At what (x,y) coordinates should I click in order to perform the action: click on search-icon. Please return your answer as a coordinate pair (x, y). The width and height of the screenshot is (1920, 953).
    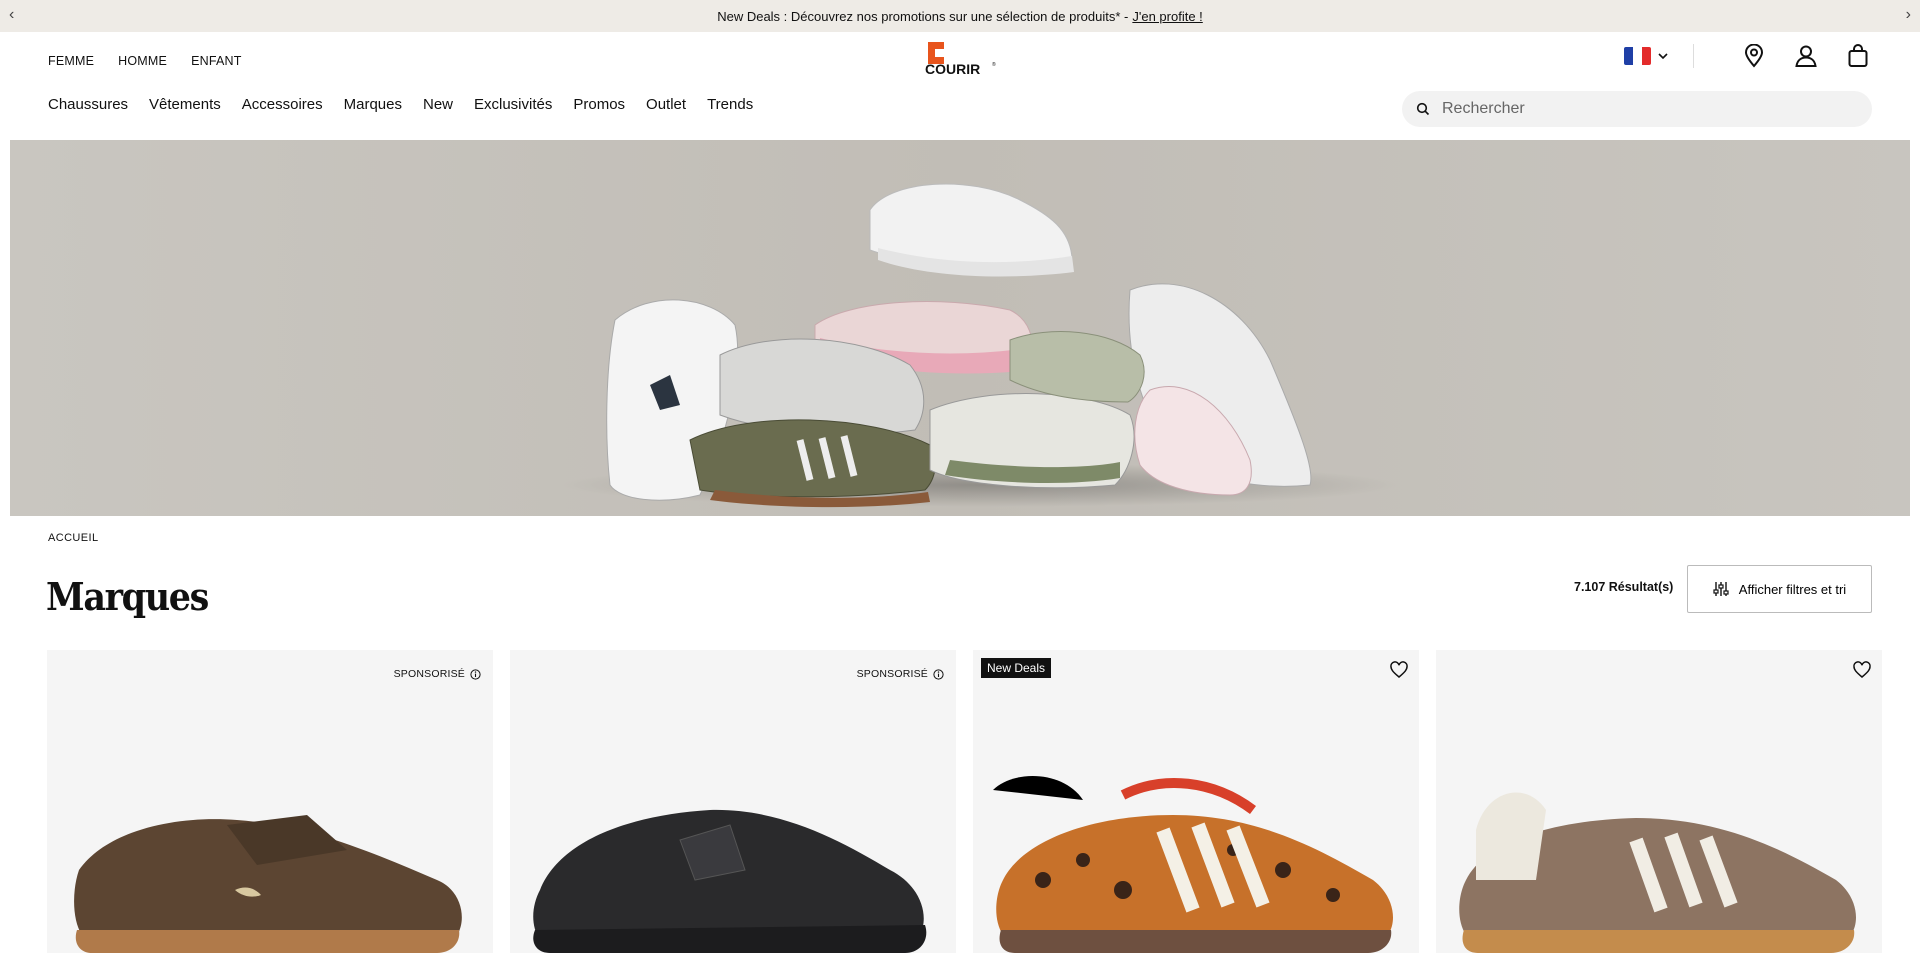
    Looking at the image, I should click on (1423, 109).